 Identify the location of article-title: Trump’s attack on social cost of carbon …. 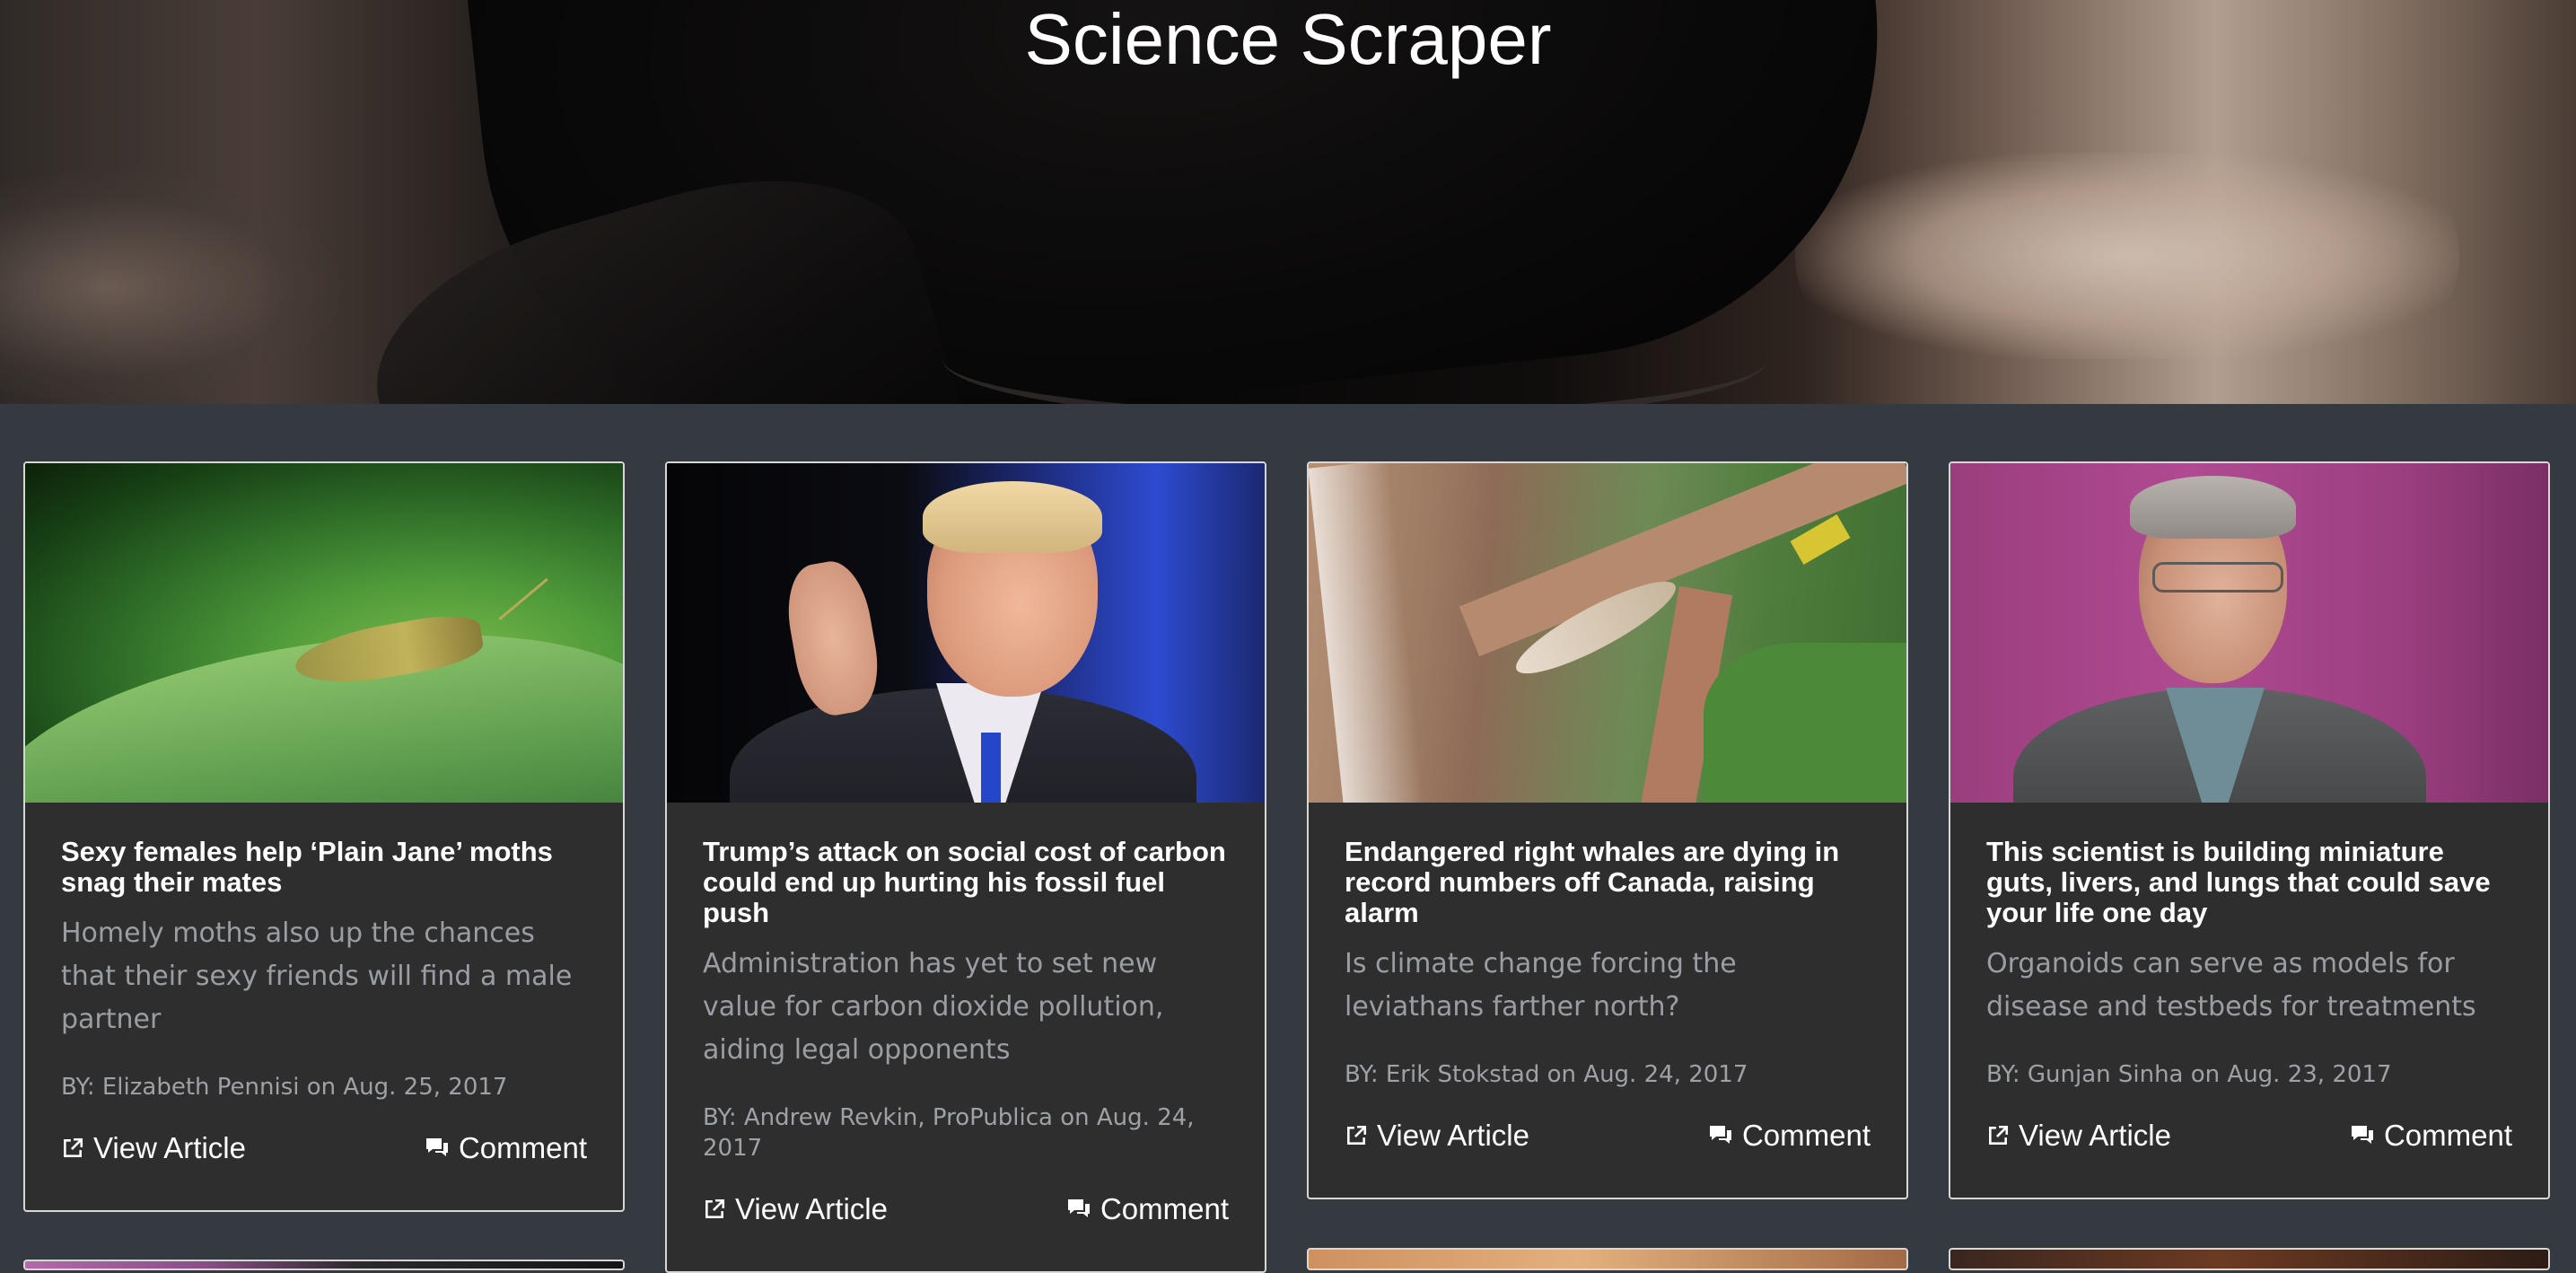
(966, 882).